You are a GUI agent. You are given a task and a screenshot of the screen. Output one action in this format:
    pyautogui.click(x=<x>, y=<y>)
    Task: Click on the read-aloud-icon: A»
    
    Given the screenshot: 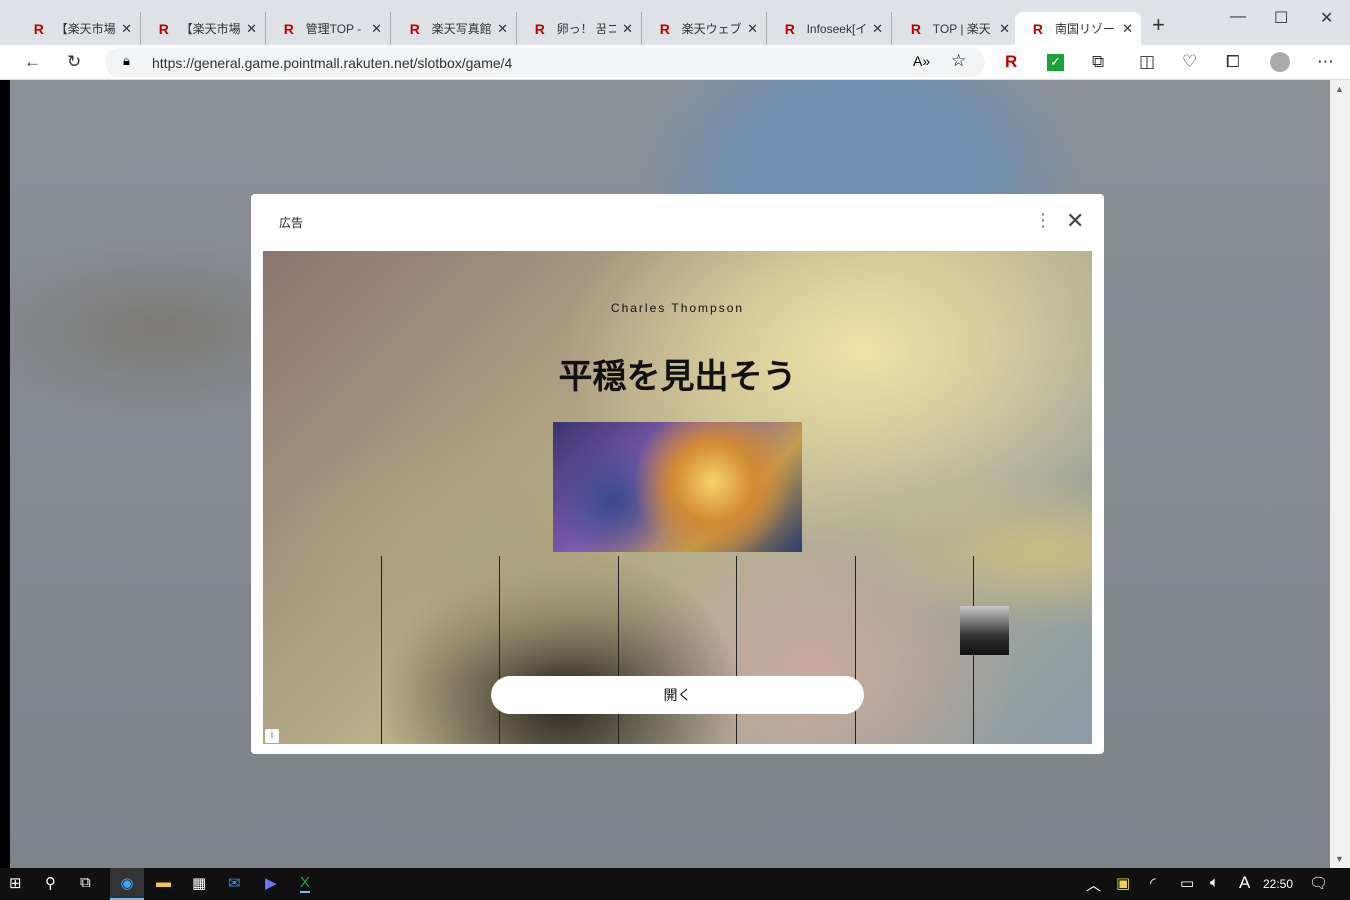 What is the action you would take?
    pyautogui.click(x=921, y=61)
    